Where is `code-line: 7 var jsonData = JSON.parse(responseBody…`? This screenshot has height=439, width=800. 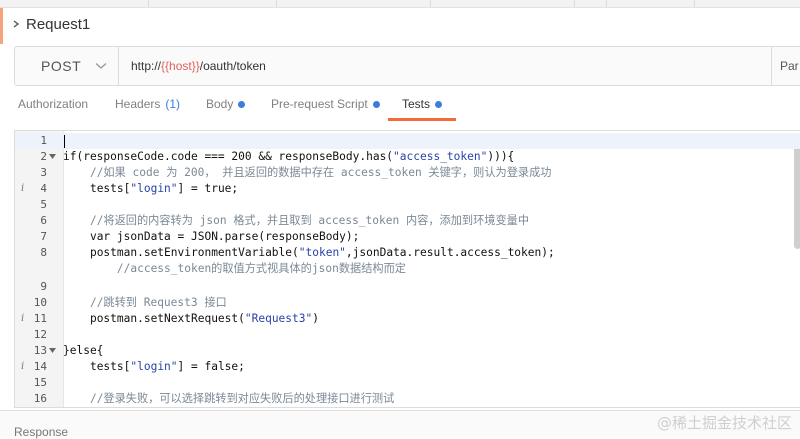 code-line: 7 var jsonData = JSON.parse(responseBody… is located at coordinates (407, 237).